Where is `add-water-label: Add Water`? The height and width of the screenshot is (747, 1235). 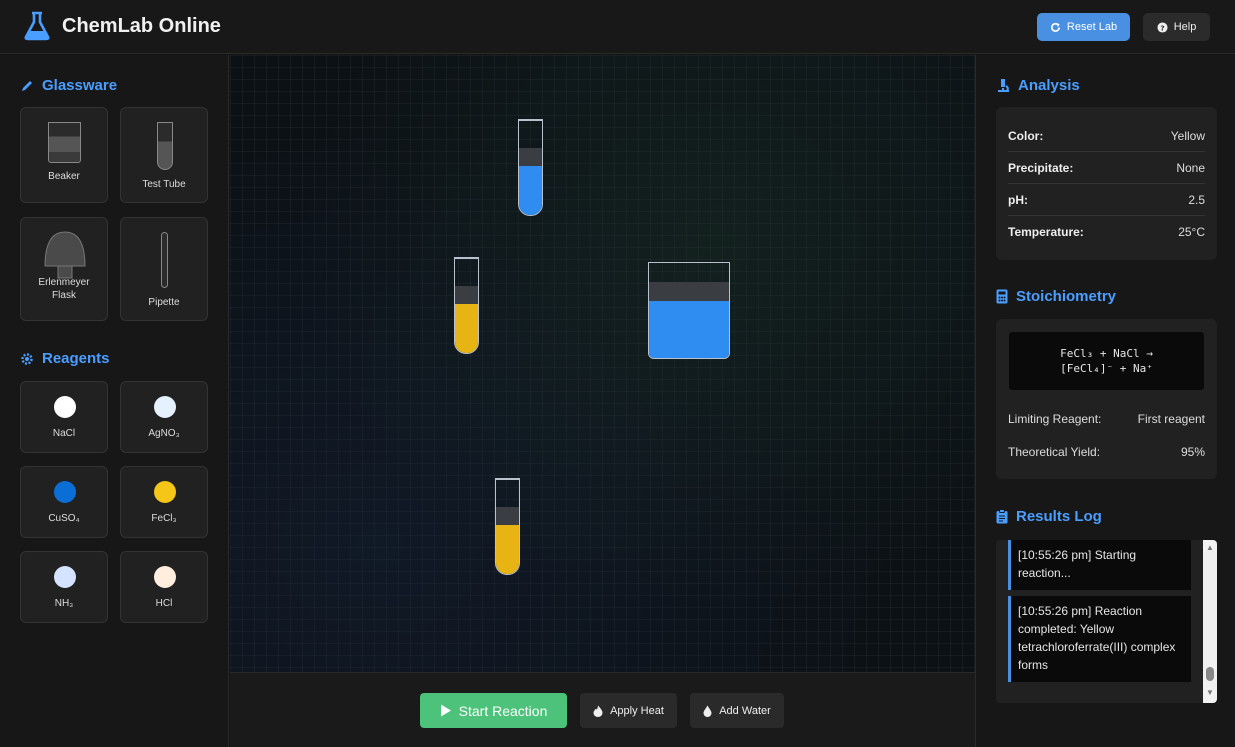
add-water-label: Add Water is located at coordinates (745, 710).